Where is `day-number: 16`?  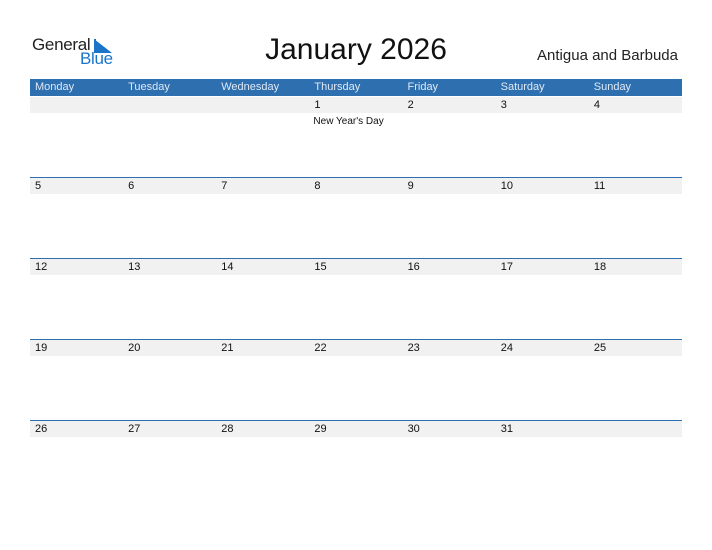
day-number: 16 is located at coordinates (413, 267).